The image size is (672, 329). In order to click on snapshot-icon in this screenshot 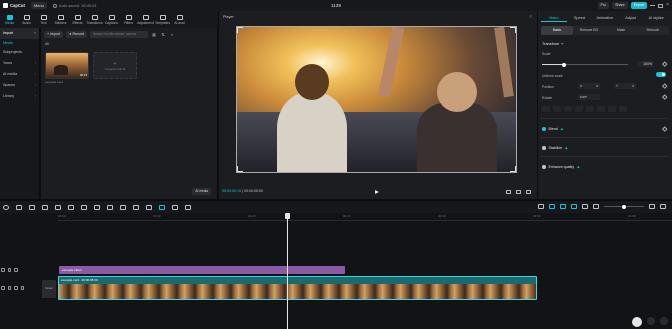, I will do `click(518, 192)`.